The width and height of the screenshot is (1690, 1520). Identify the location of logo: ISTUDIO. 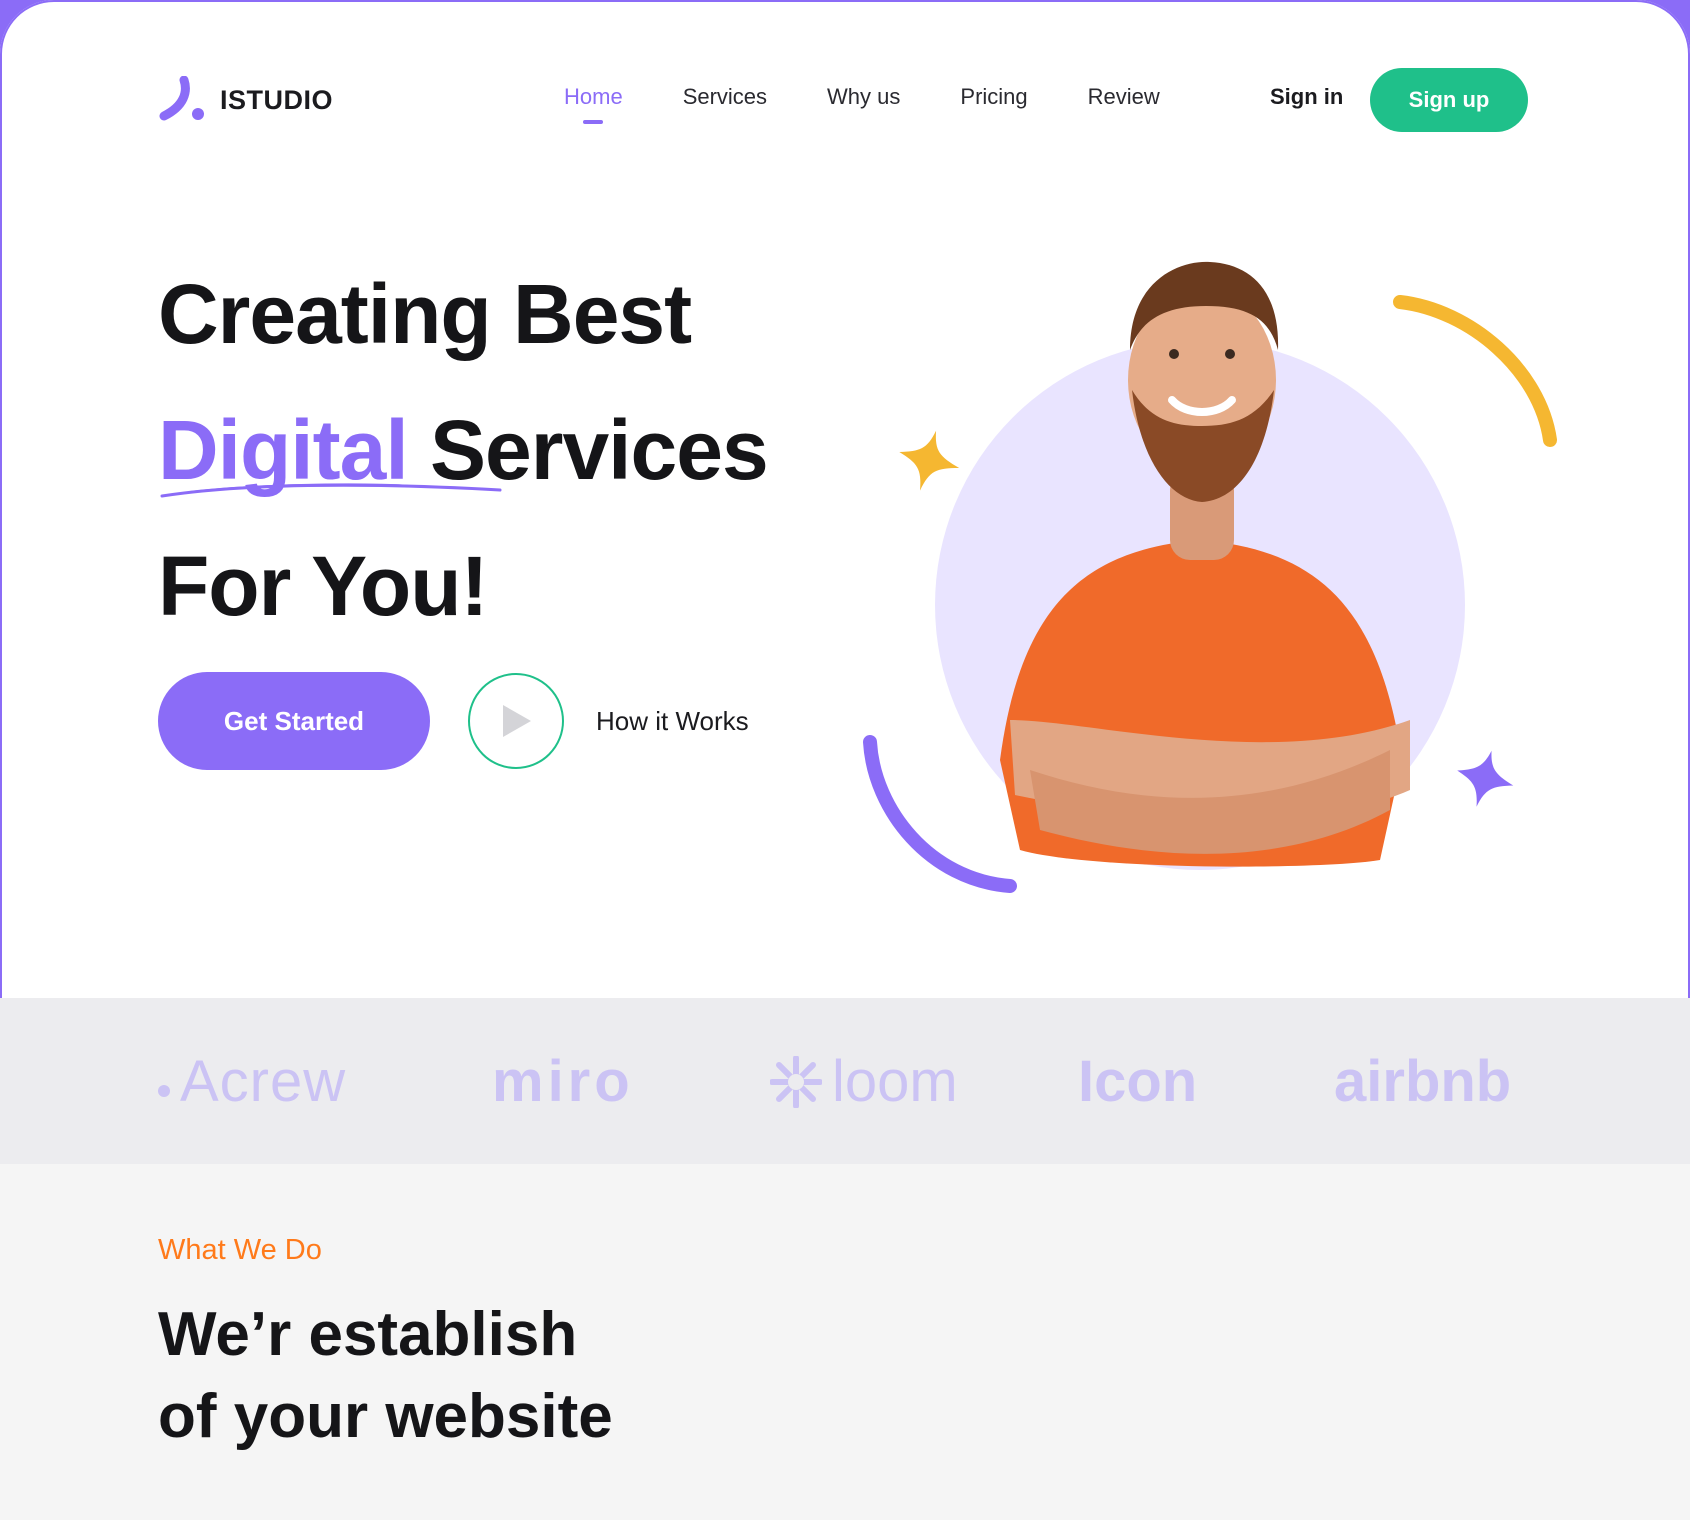
(245, 100).